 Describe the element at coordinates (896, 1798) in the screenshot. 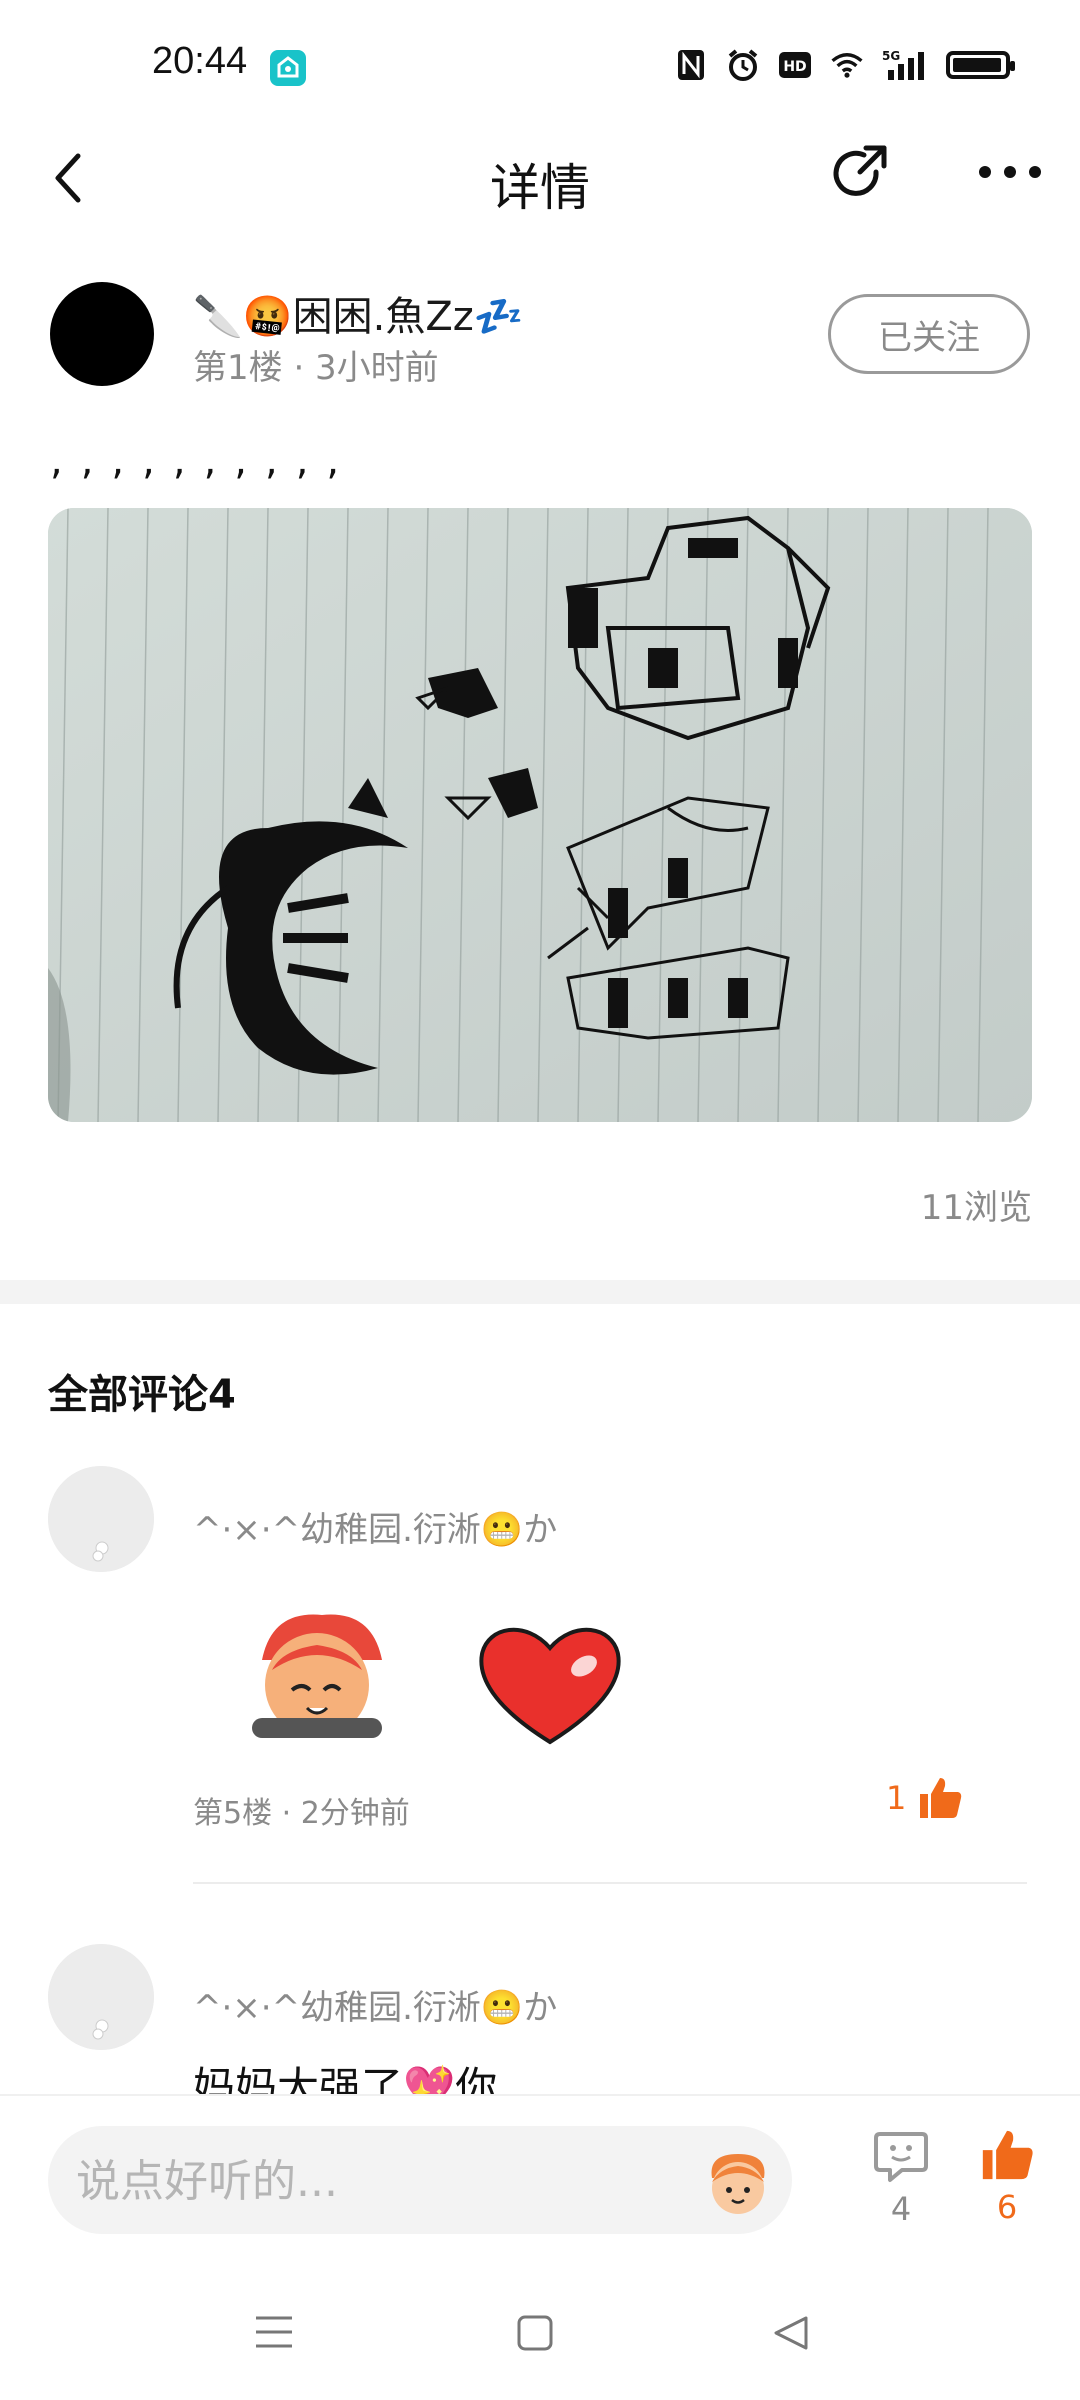

I see `comment-like-count: 1` at that location.